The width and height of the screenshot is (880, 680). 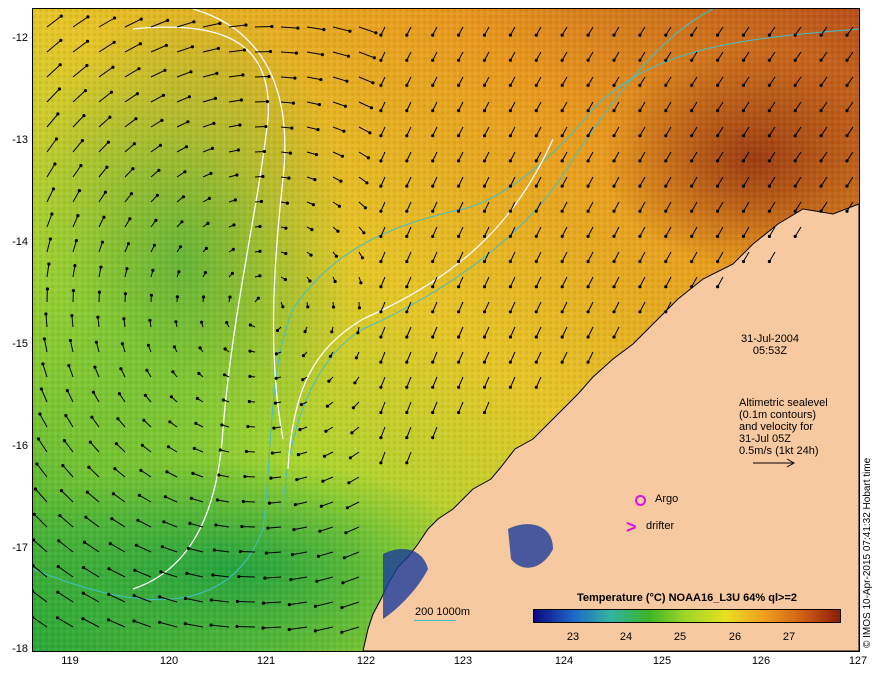 What do you see at coordinates (366, 661) in the screenshot?
I see `x-tick-label: 122` at bounding box center [366, 661].